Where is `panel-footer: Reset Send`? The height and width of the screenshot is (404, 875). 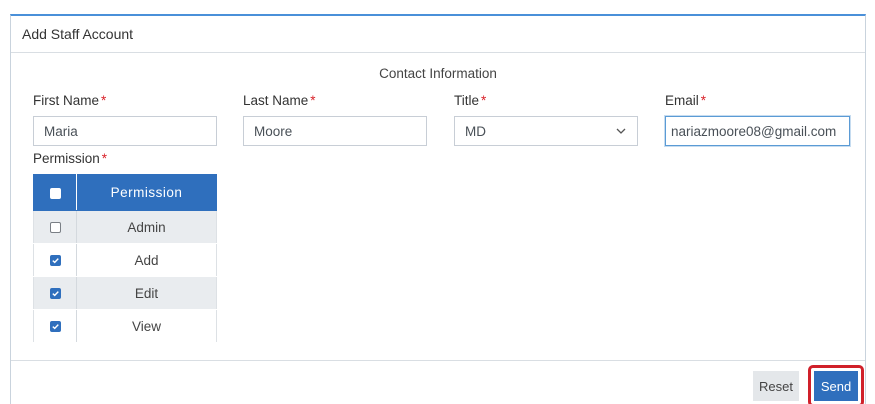
panel-footer: Reset Send is located at coordinates (438, 382).